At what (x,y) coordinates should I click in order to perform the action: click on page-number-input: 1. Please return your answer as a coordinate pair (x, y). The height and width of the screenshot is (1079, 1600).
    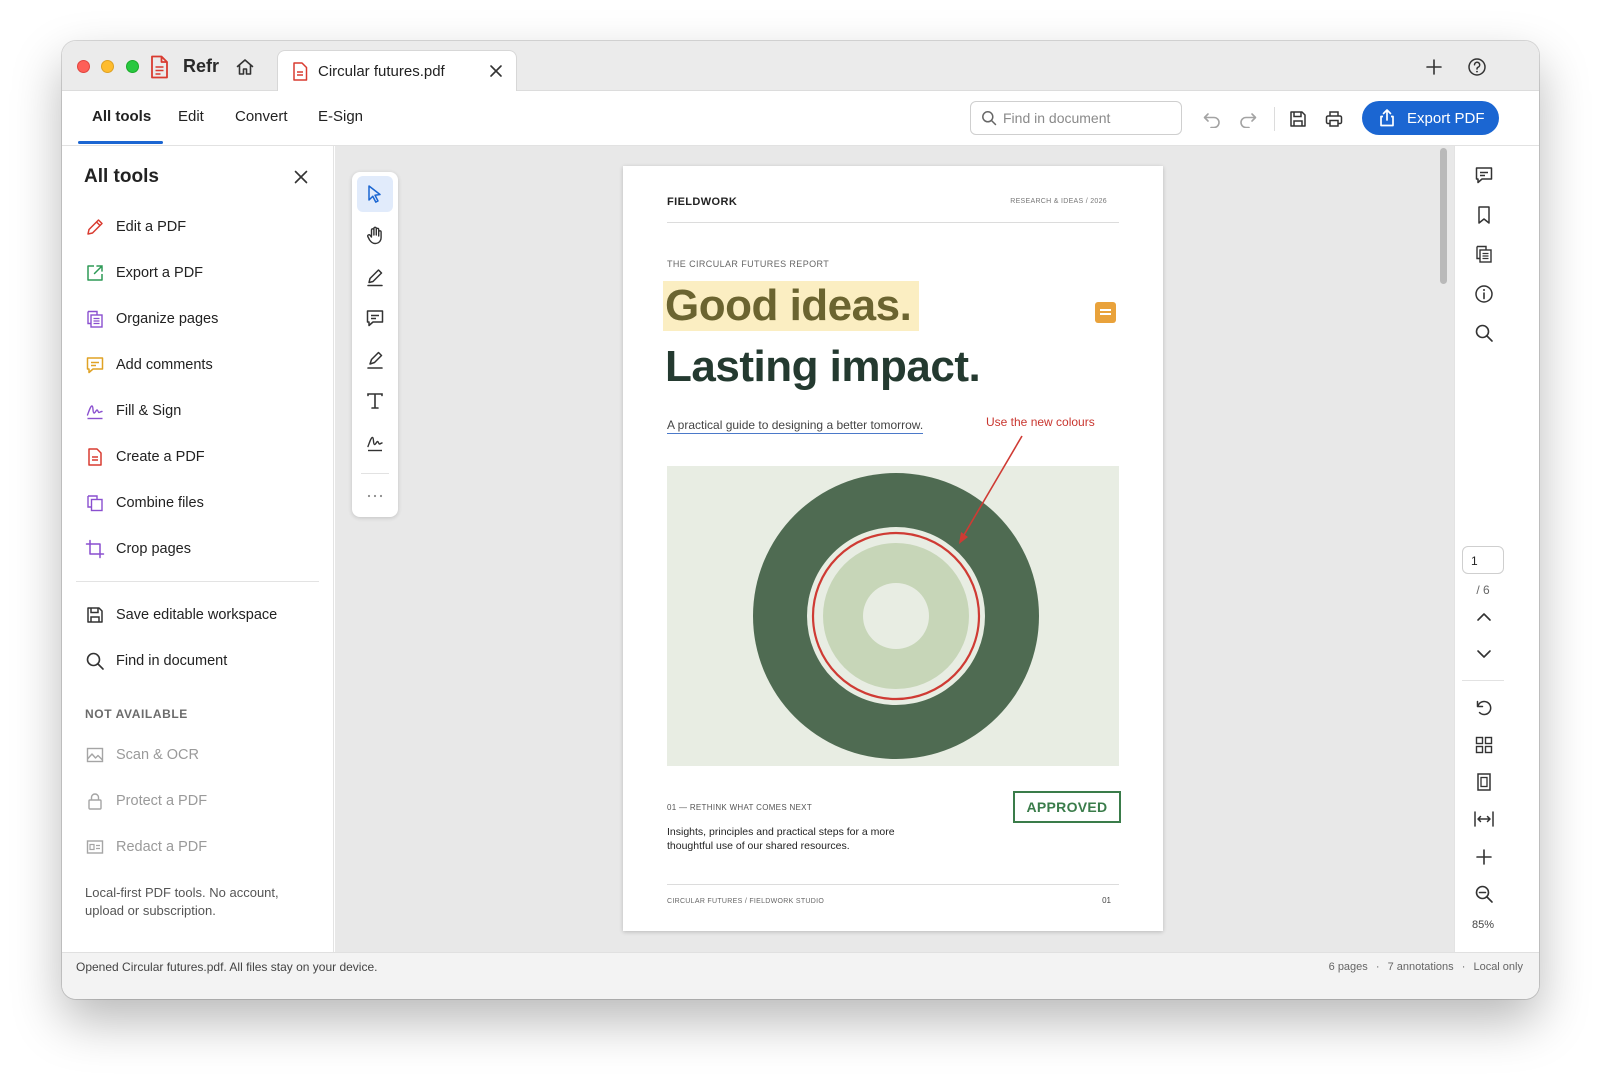
    Looking at the image, I should click on (1483, 560).